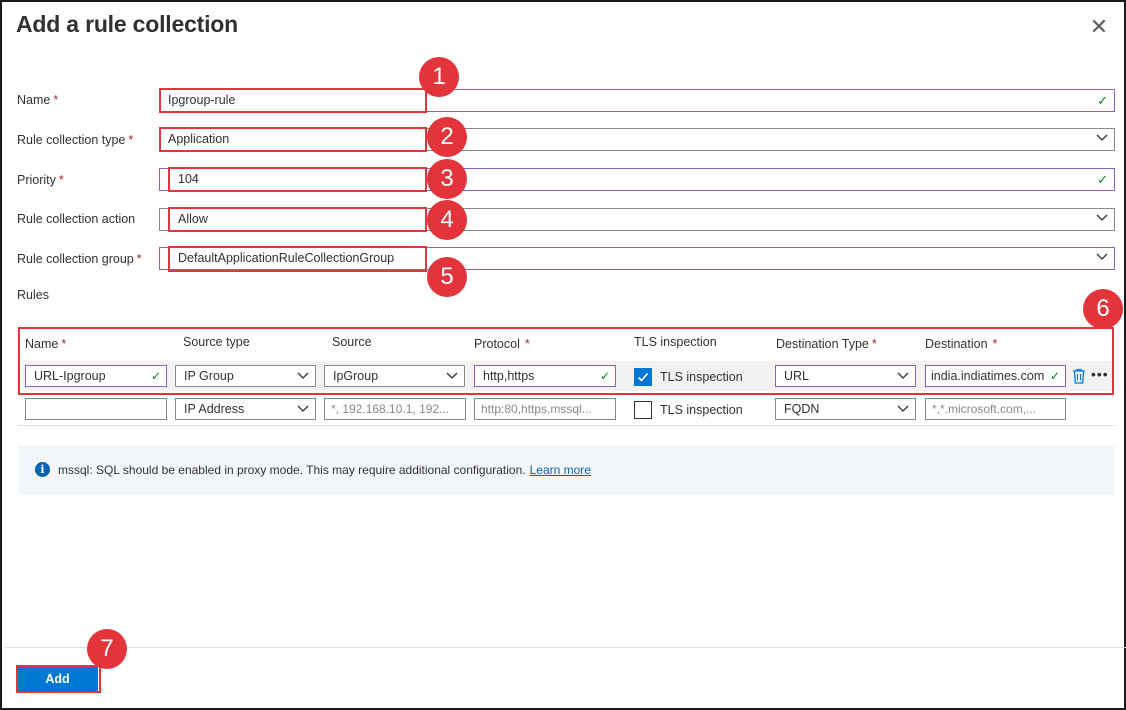 This screenshot has height=710, width=1126. What do you see at coordinates (352, 342) in the screenshot?
I see `column-header-source: Source` at bounding box center [352, 342].